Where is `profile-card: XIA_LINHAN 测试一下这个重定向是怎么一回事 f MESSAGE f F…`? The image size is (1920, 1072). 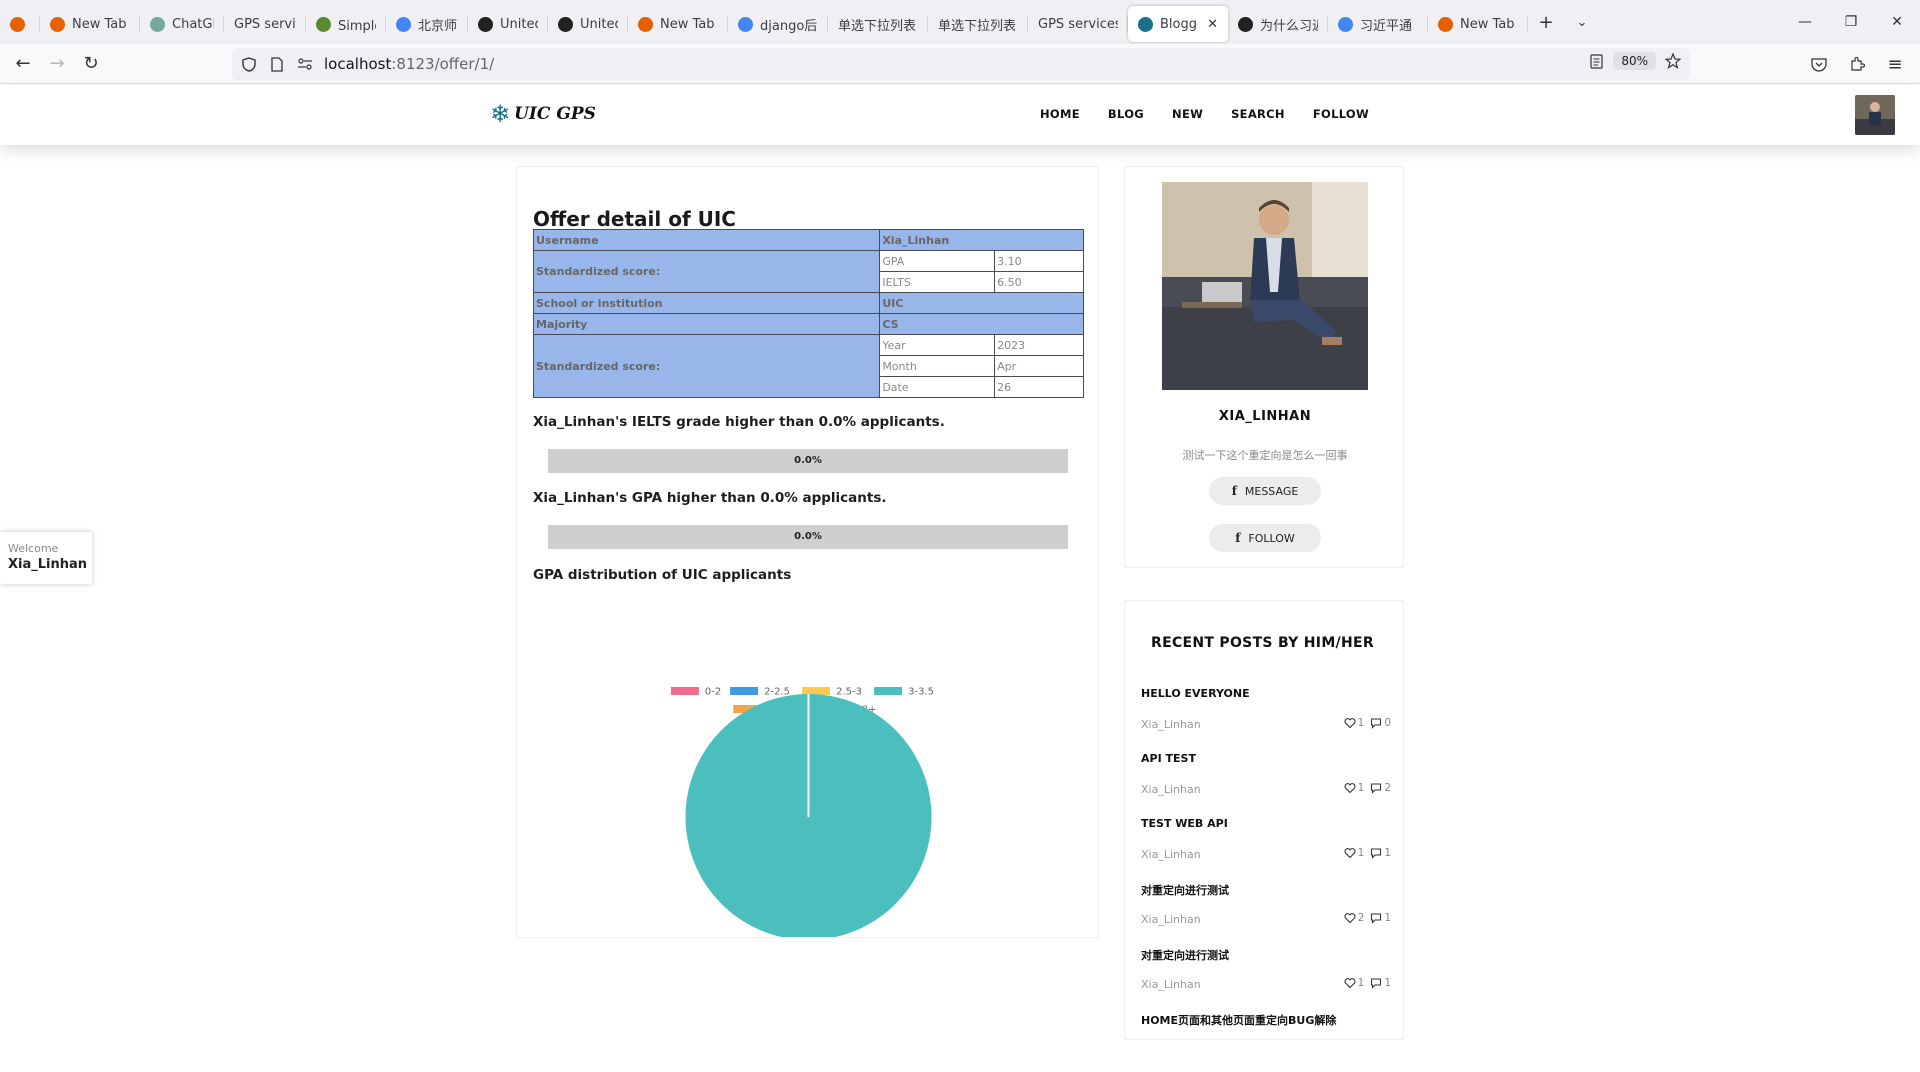 profile-card: XIA_LINHAN 测试一下这个重定向是怎么一回事 f MESSAGE f F… is located at coordinates (1264, 367).